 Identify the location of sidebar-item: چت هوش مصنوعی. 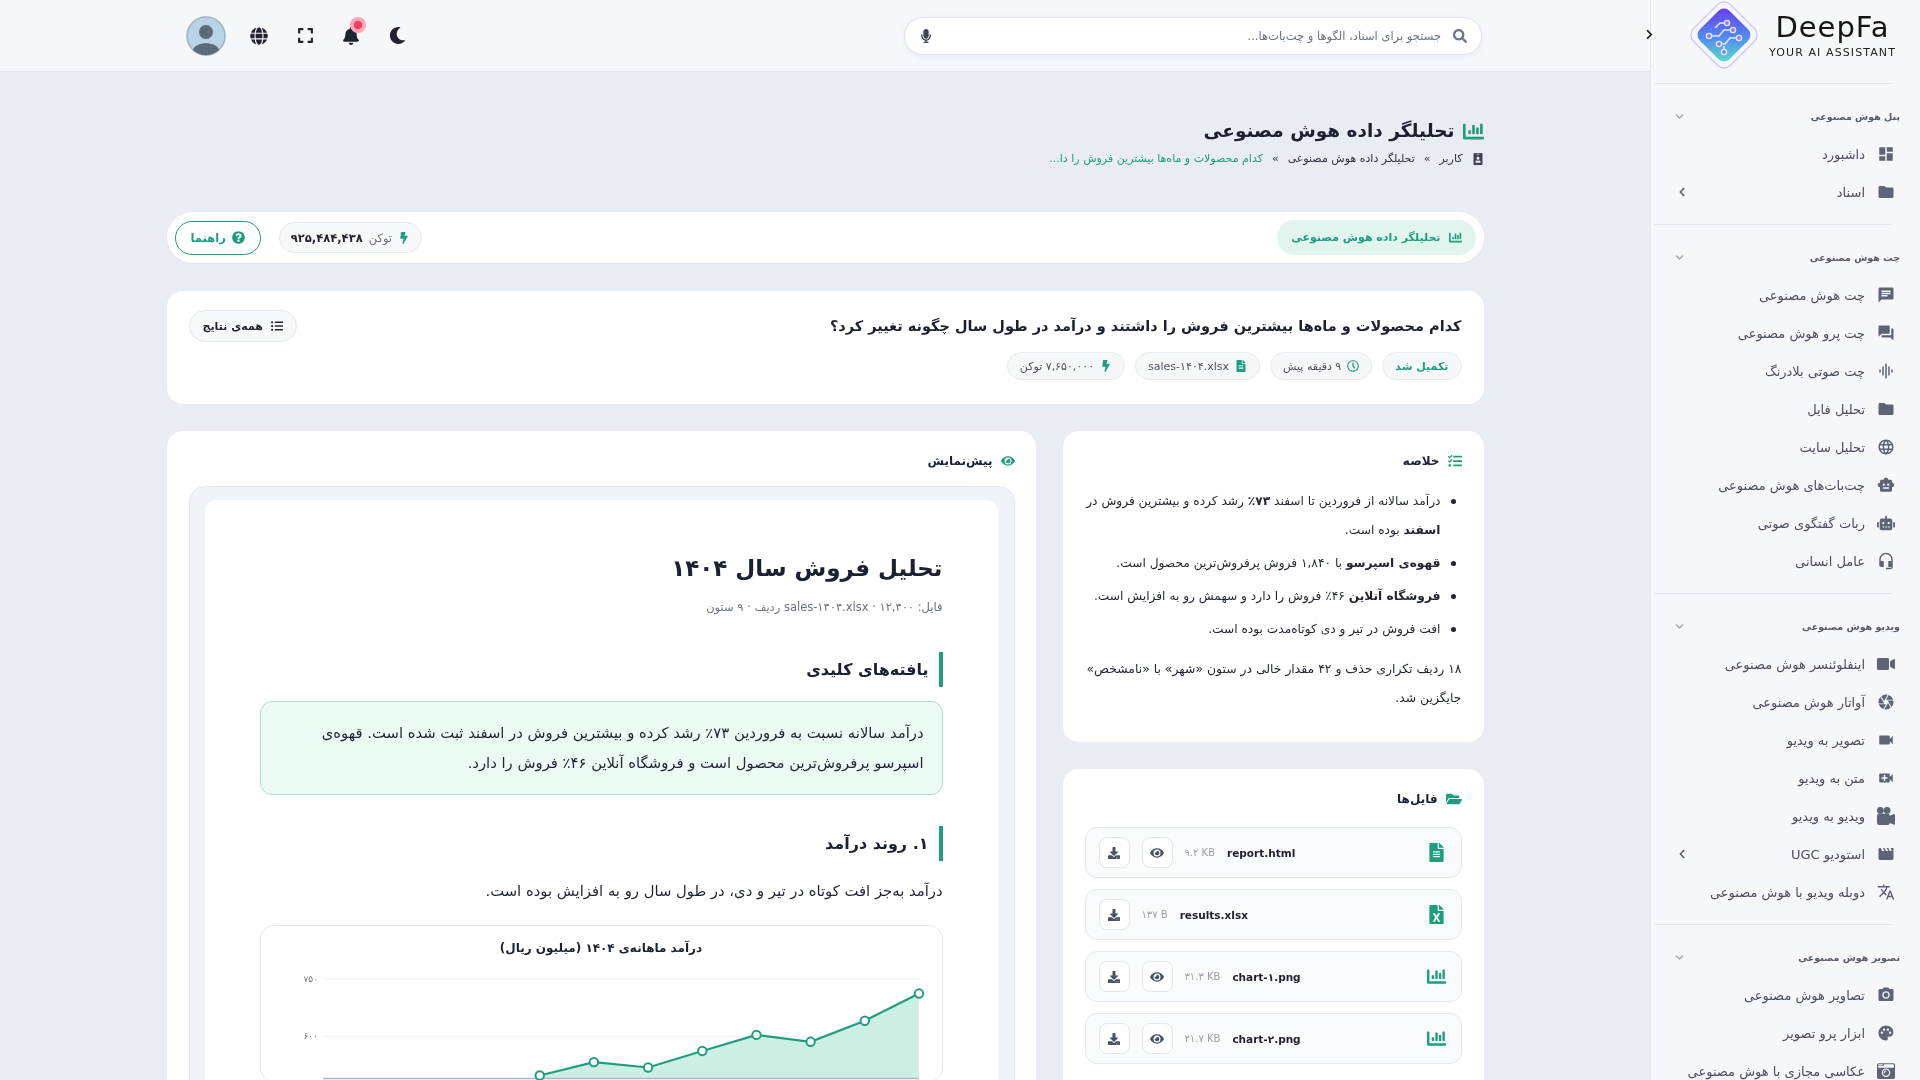
(1785, 295).